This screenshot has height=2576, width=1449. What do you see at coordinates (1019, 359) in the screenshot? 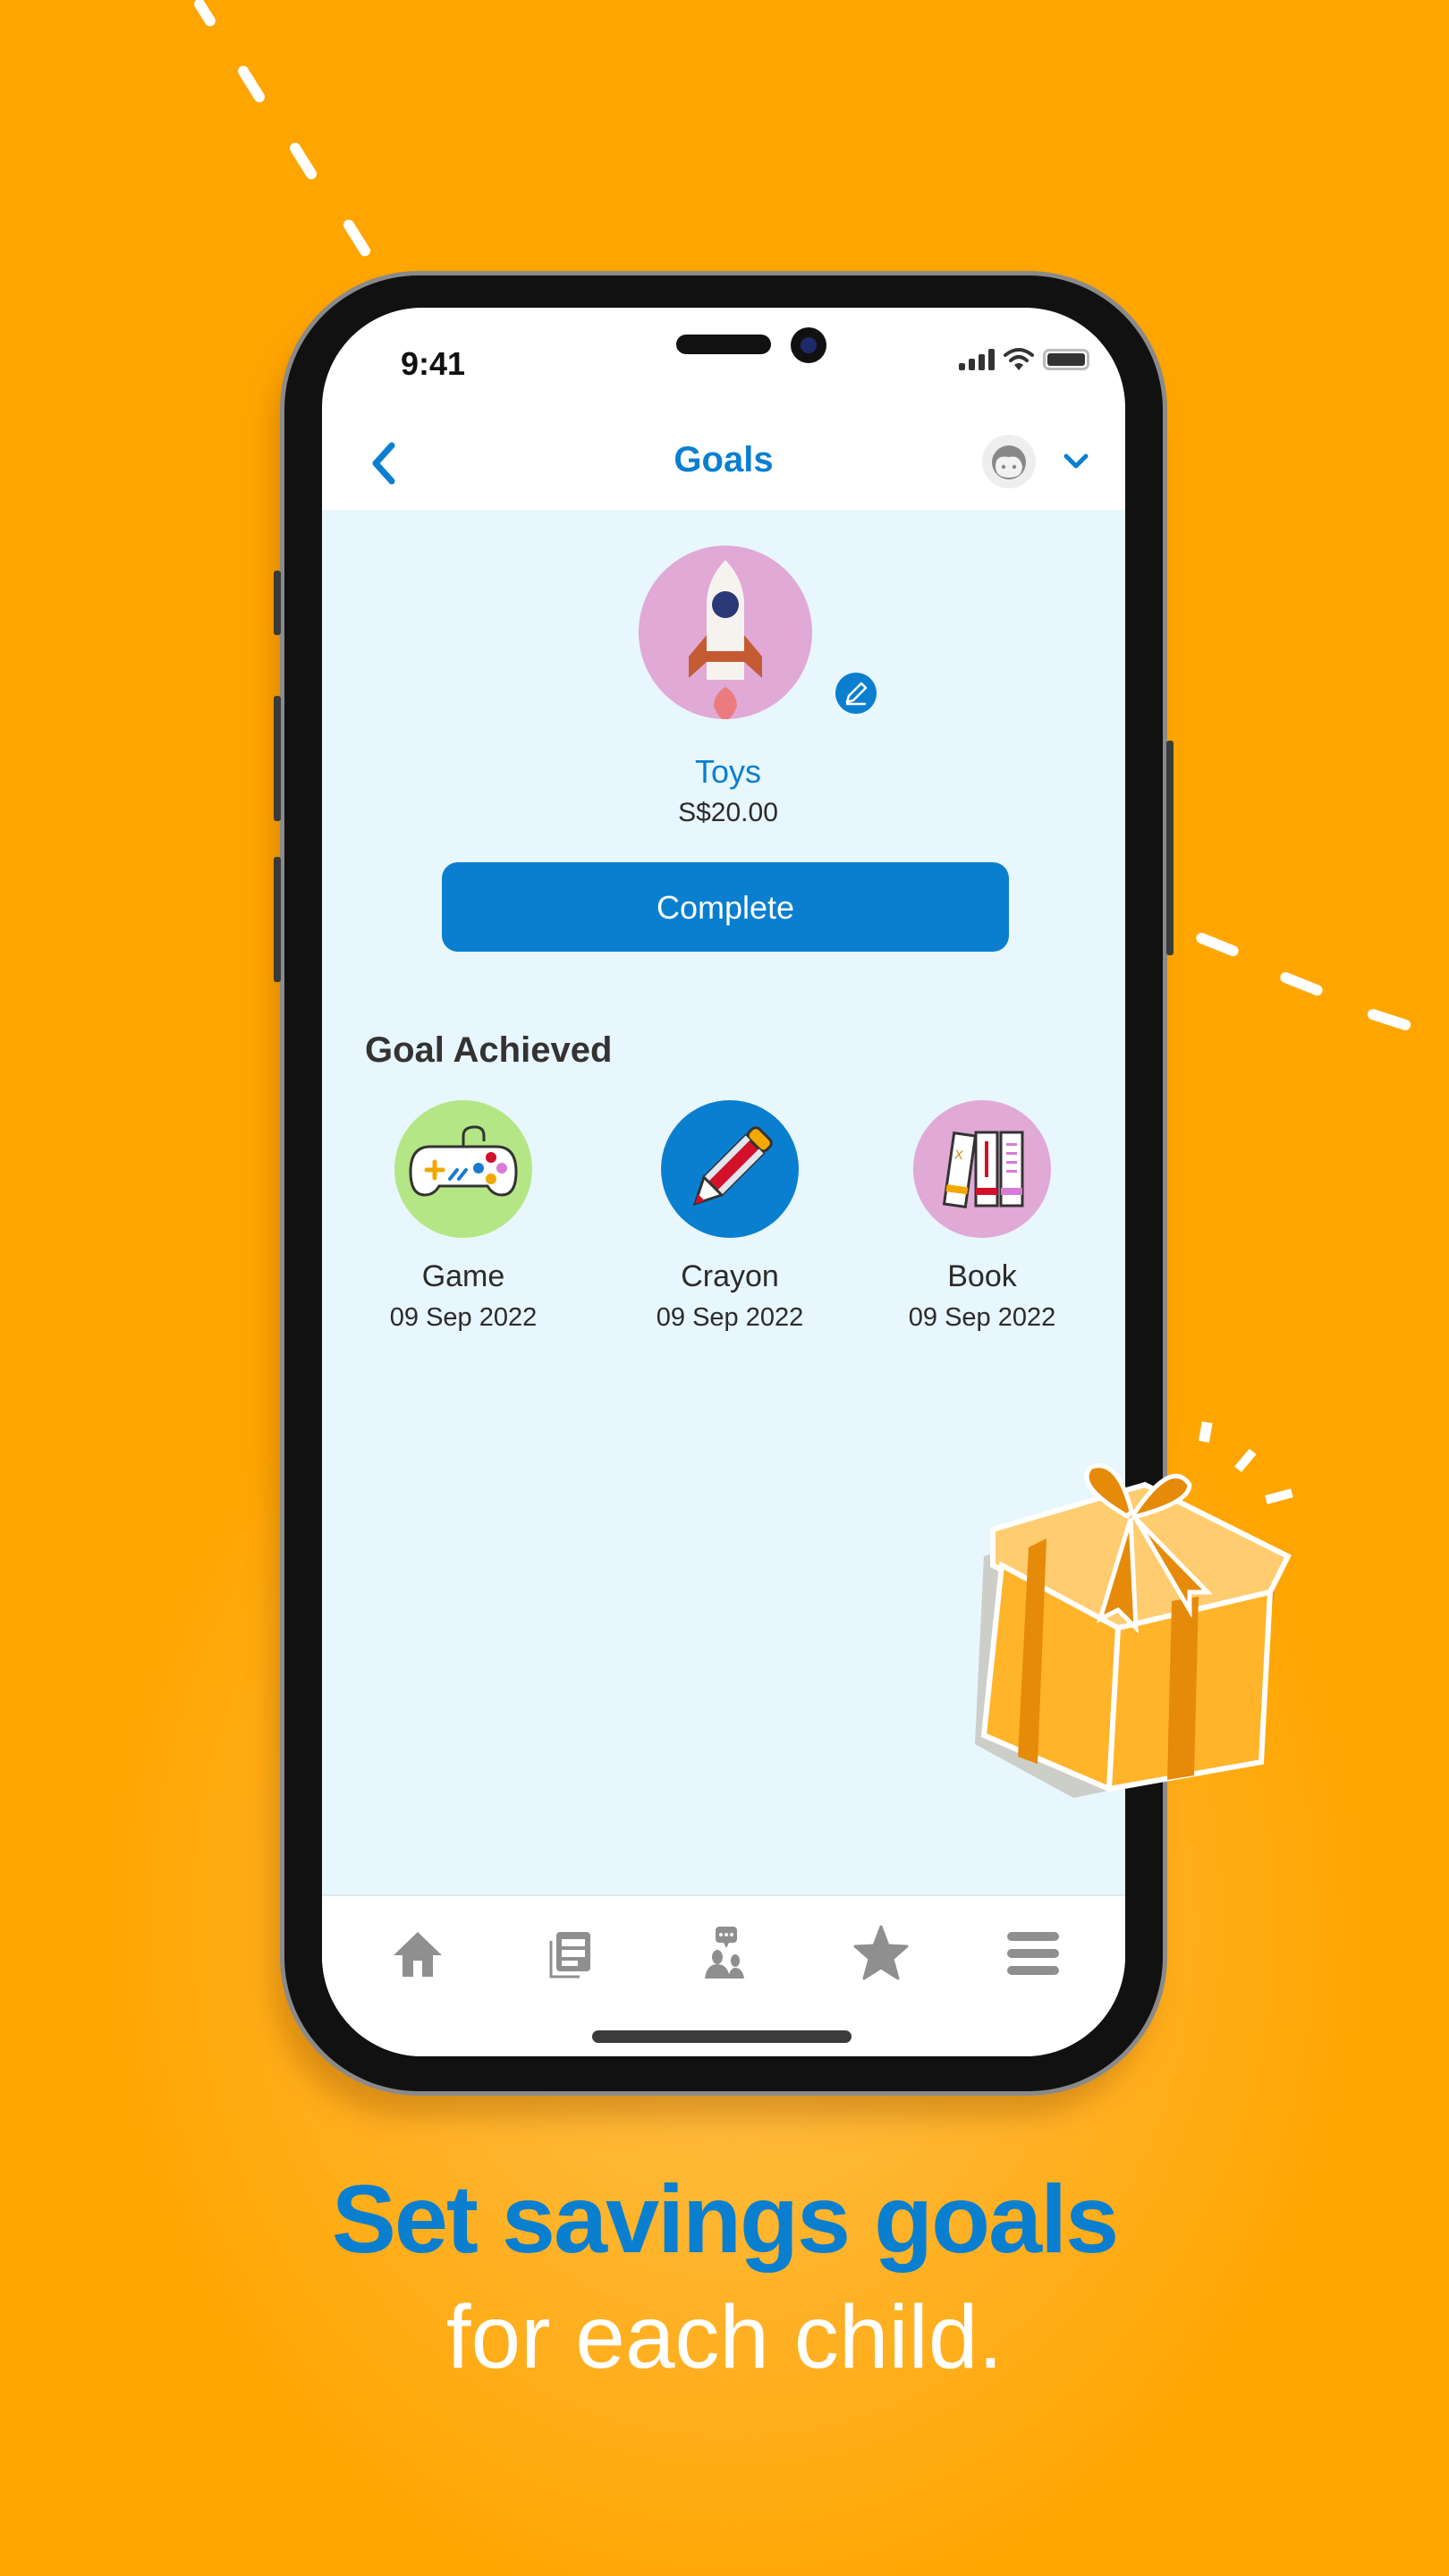
I see `wifi-icon` at bounding box center [1019, 359].